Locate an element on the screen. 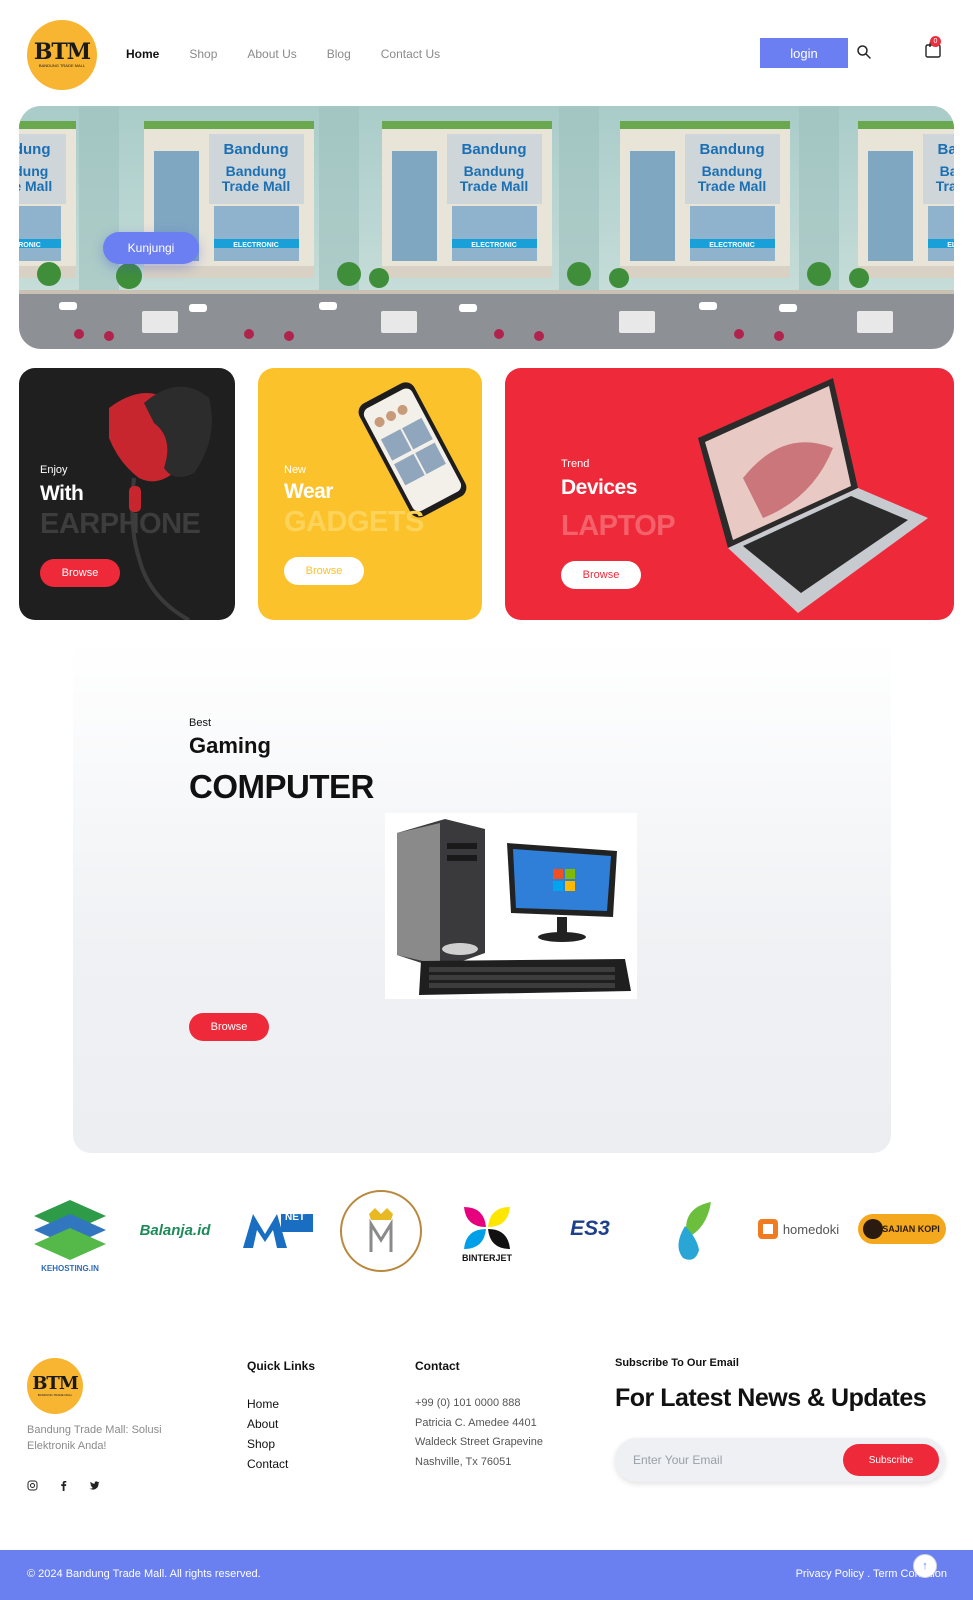 The height and width of the screenshot is (1600, 973). contact-heading: Contact is located at coordinates (437, 1366).